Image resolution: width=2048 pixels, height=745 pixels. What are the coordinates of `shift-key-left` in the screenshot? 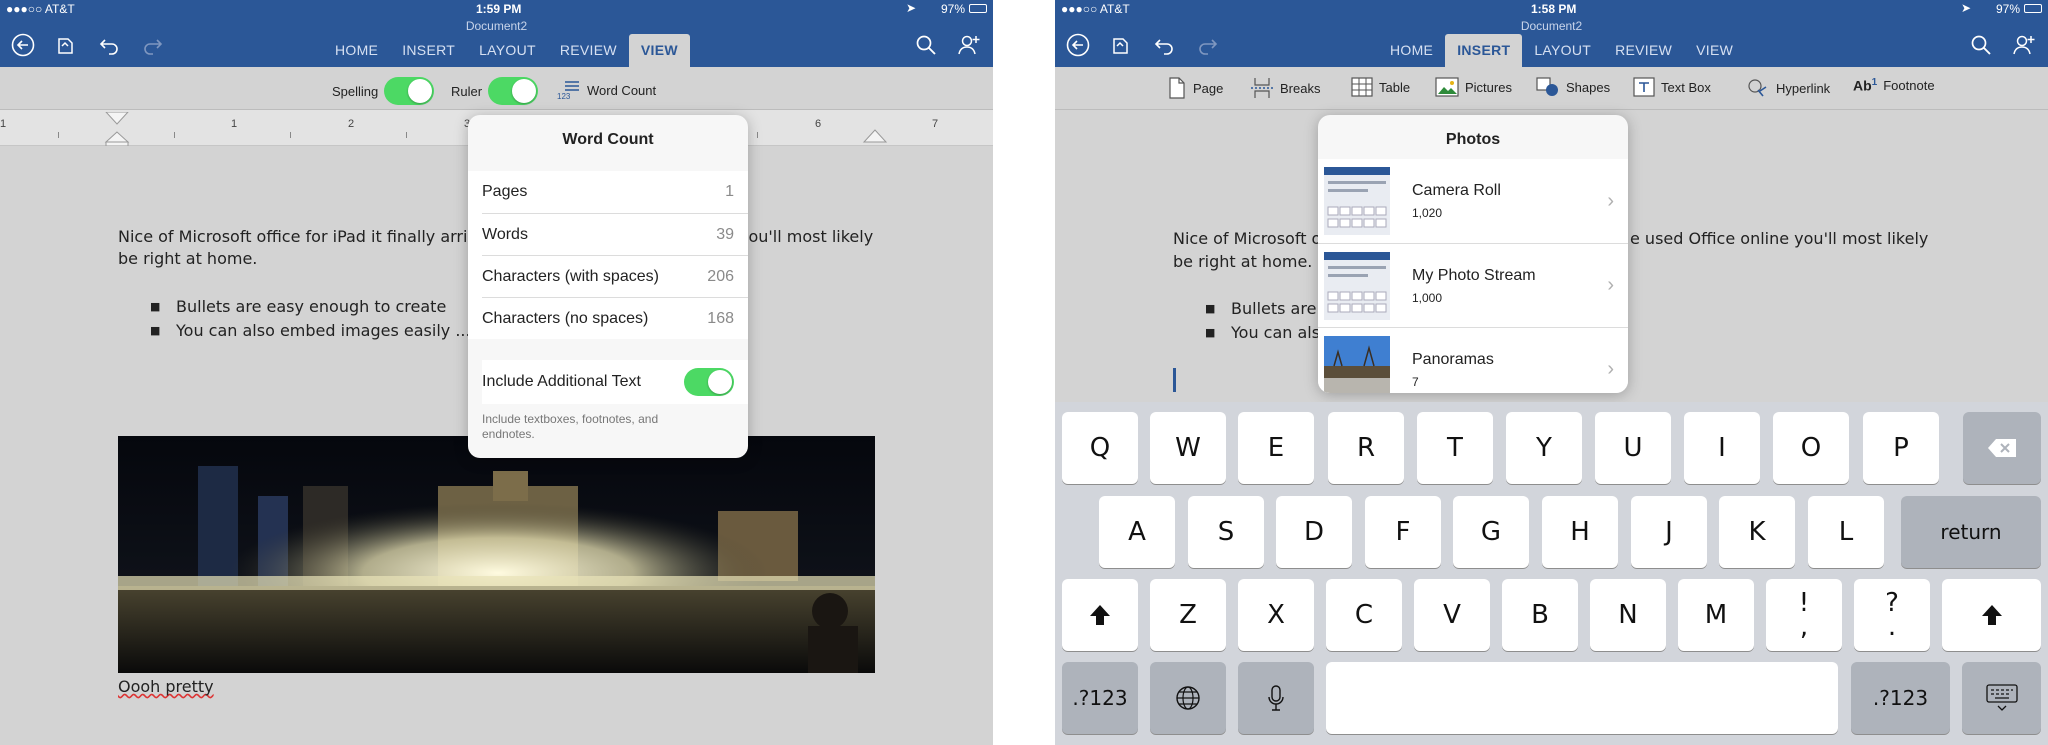 It's located at (1100, 615).